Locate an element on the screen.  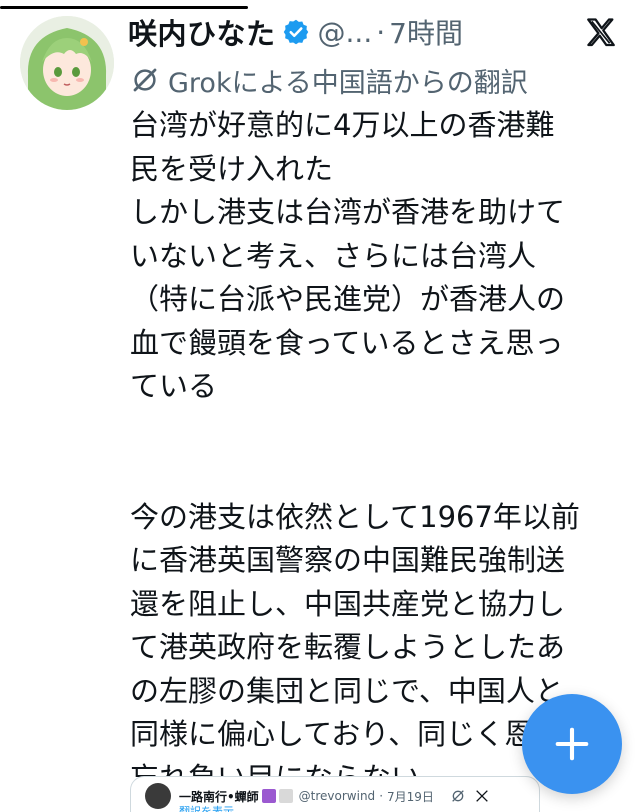
quoted-date: 7月19日 is located at coordinates (410, 796).